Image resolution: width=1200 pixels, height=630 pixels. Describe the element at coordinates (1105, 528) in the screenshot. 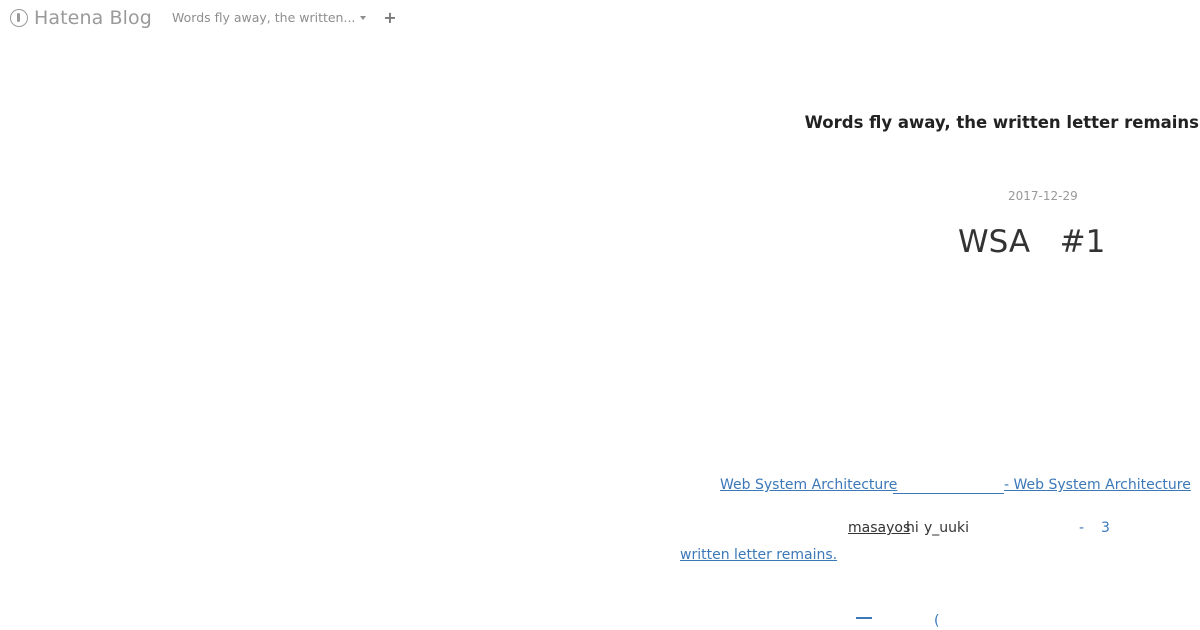

I see `count-link: 3` at that location.